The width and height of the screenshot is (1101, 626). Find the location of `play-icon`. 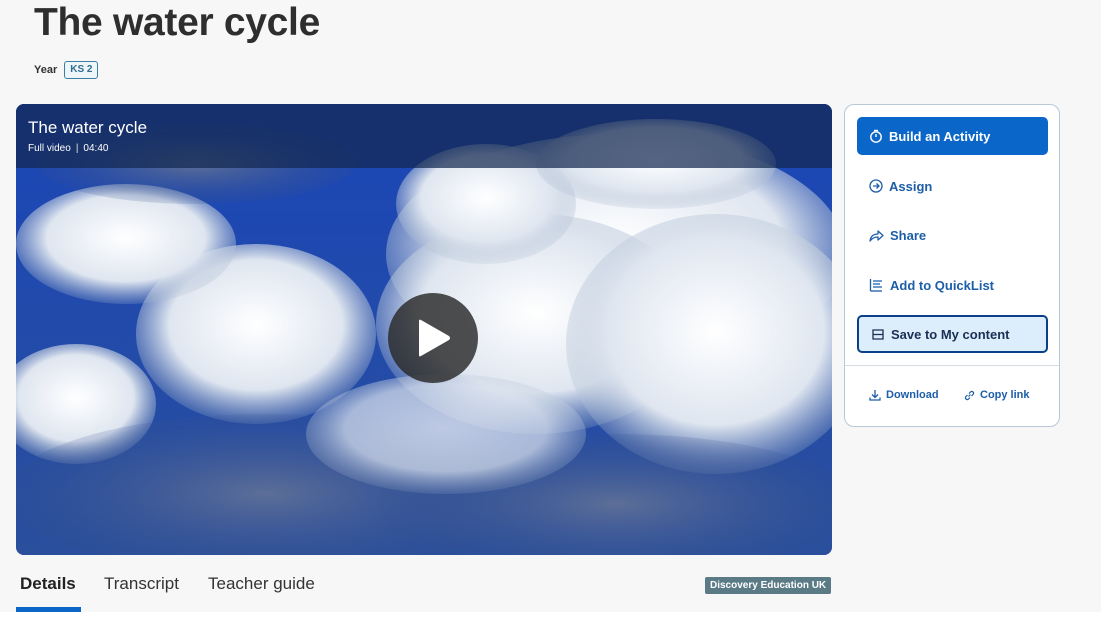

play-icon is located at coordinates (434, 338).